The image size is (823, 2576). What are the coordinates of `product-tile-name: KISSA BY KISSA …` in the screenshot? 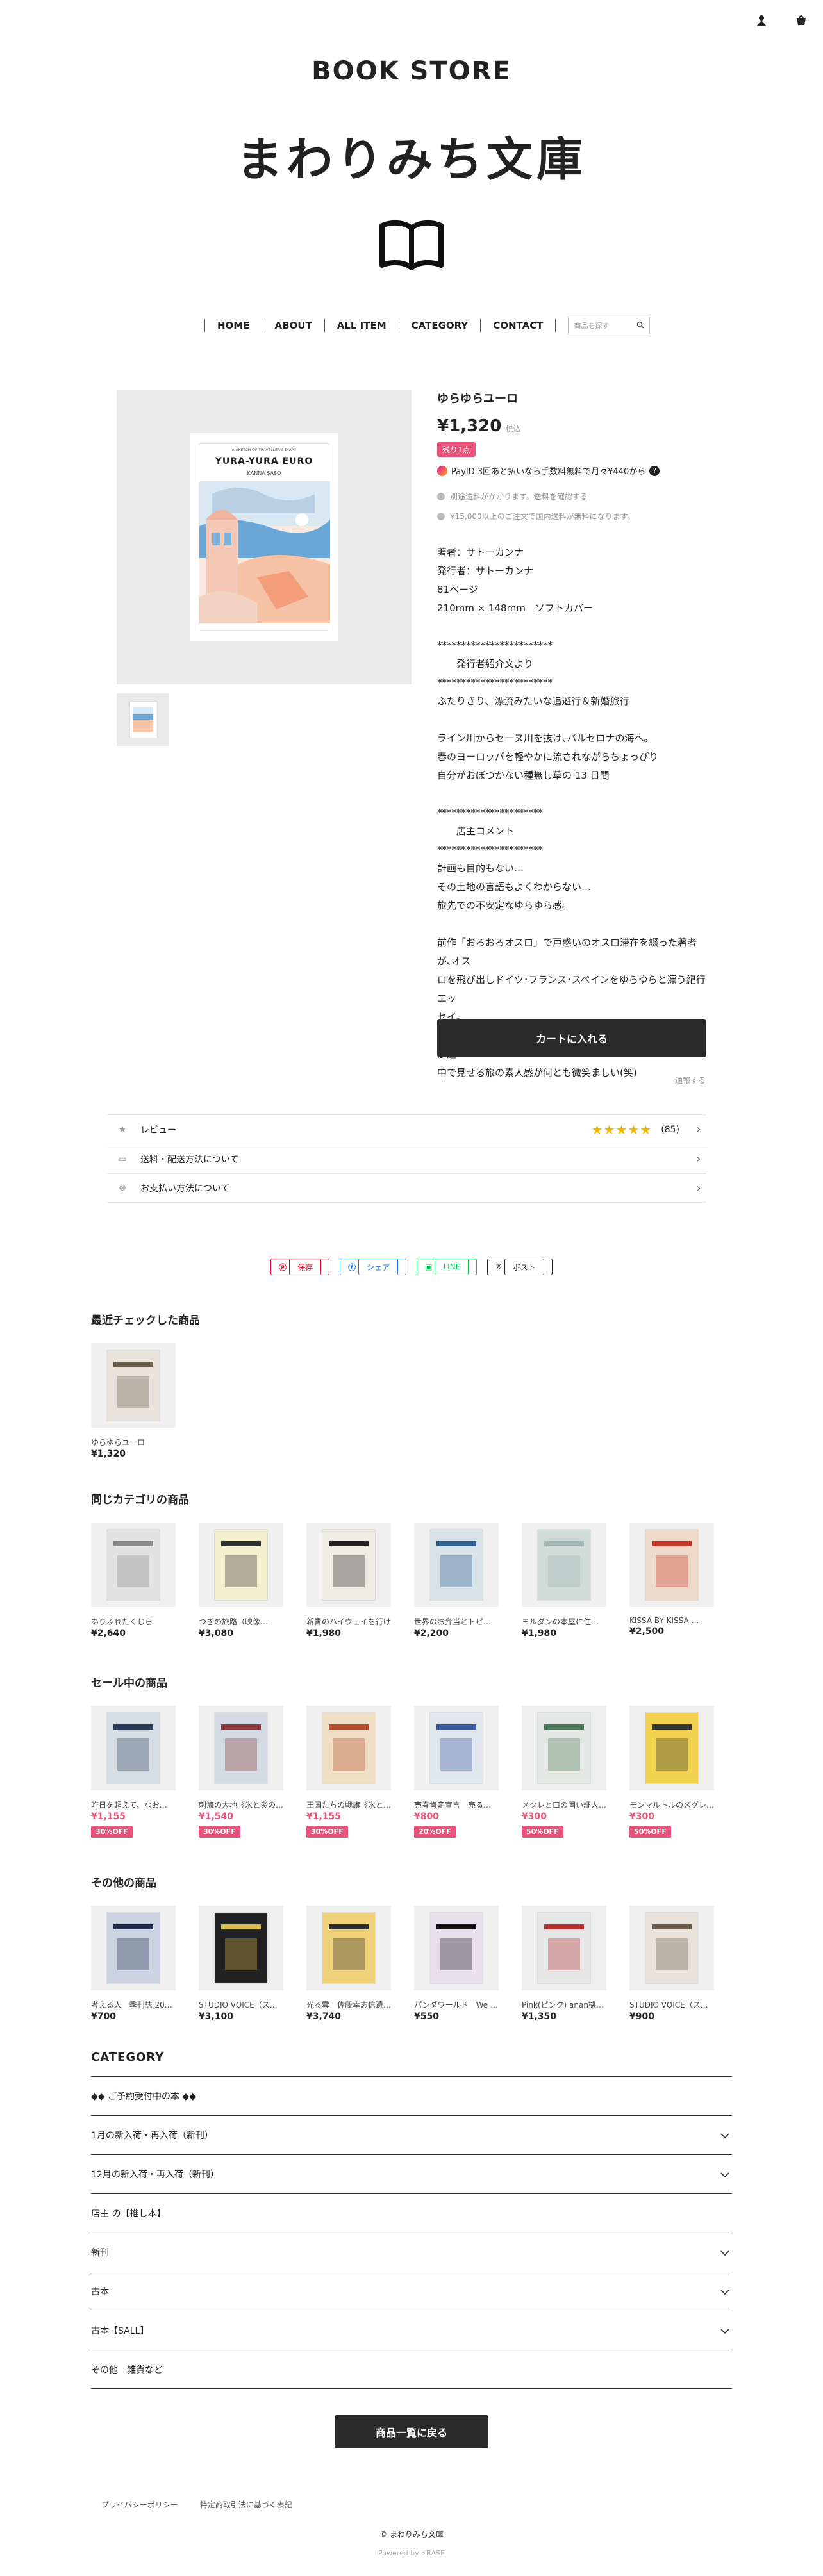 It's located at (671, 1620).